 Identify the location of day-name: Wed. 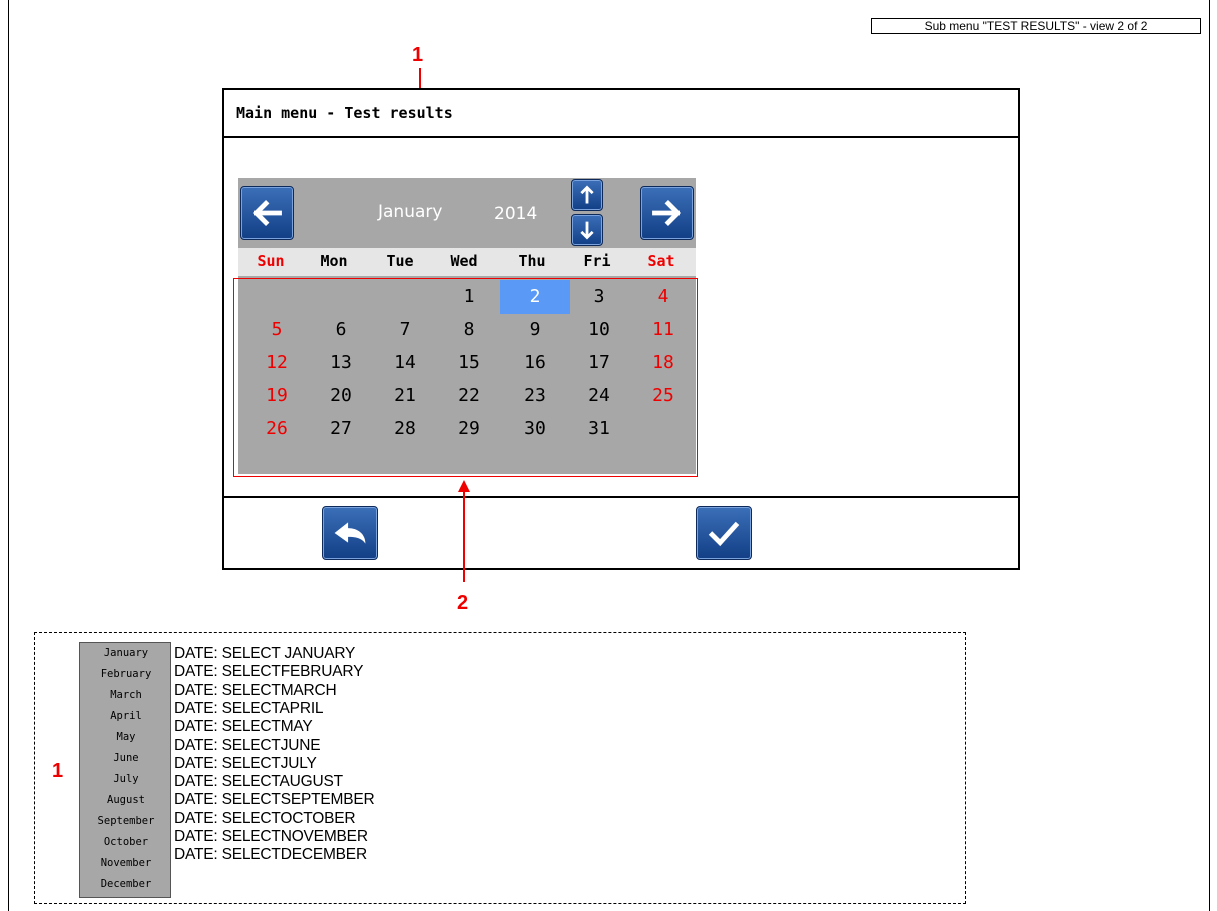
(464, 261).